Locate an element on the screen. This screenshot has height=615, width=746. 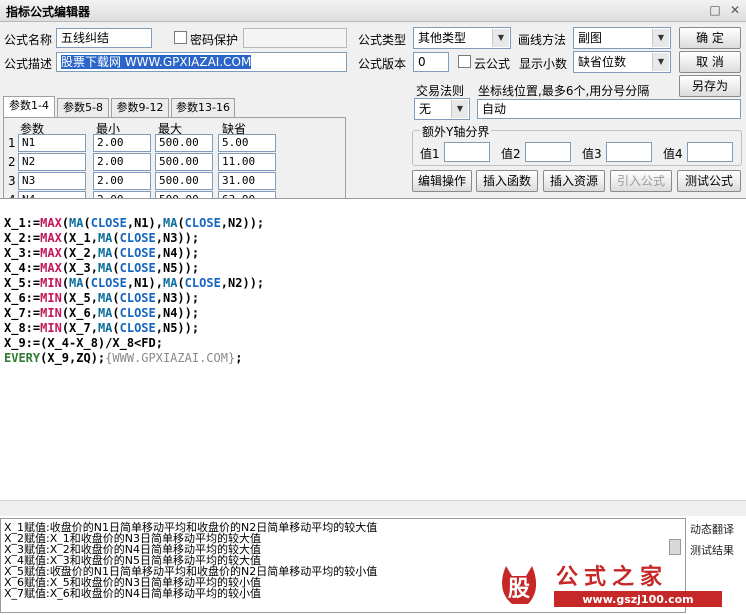
code-line: X_9:=(X_4-X_8)/X_8<FD; is located at coordinates (83, 343).